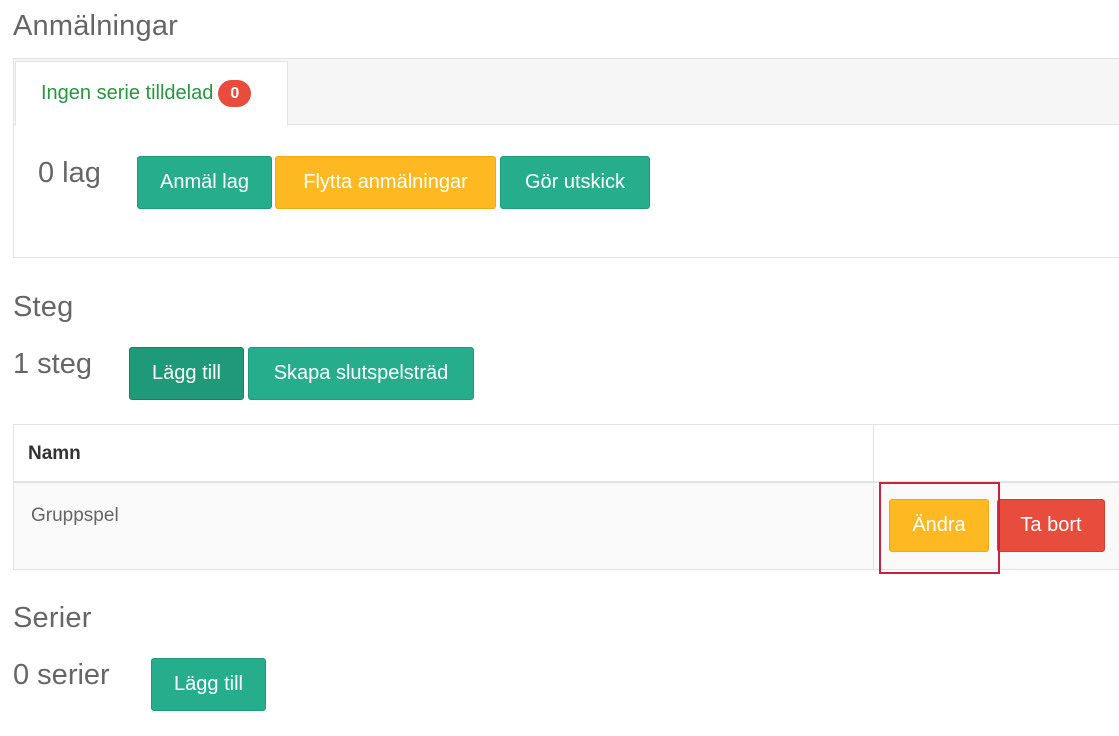 This screenshot has width=1119, height=736. What do you see at coordinates (69, 173) in the screenshot?
I see `team-count: 0 lag` at bounding box center [69, 173].